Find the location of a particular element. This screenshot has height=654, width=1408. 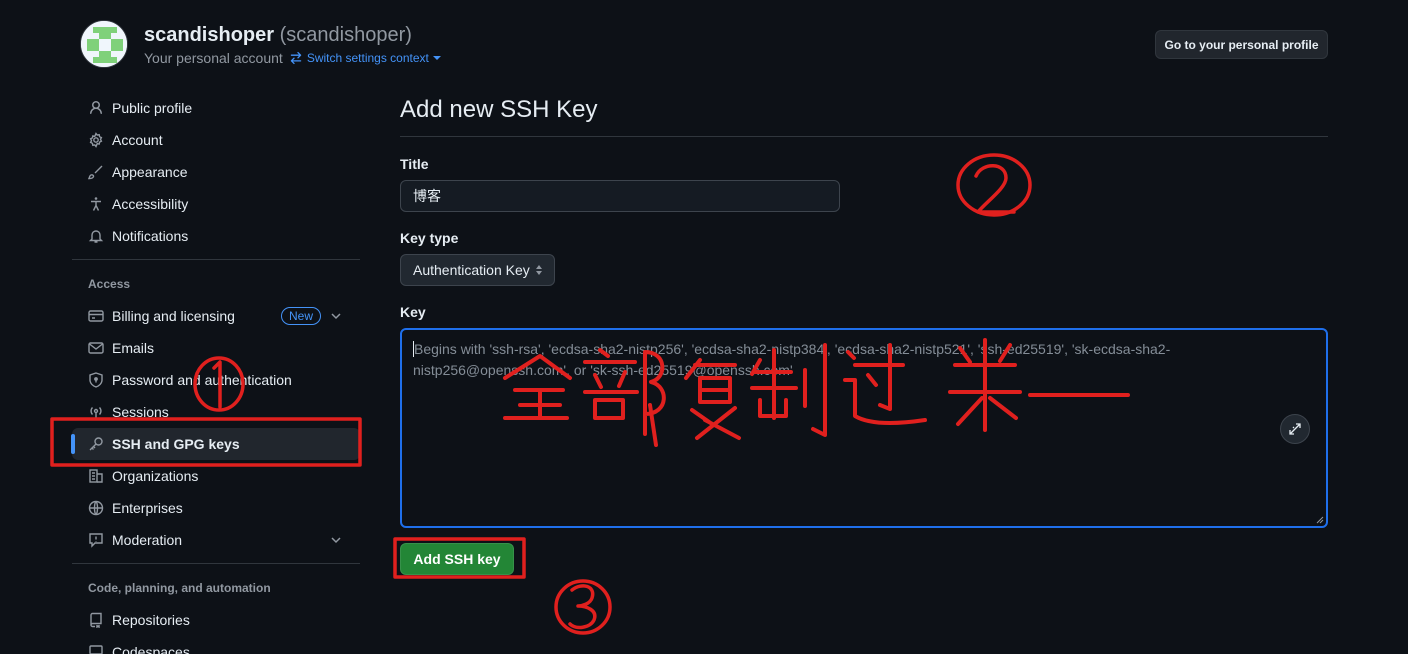

sidebar-item-organizations: Organizations is located at coordinates (216, 476).